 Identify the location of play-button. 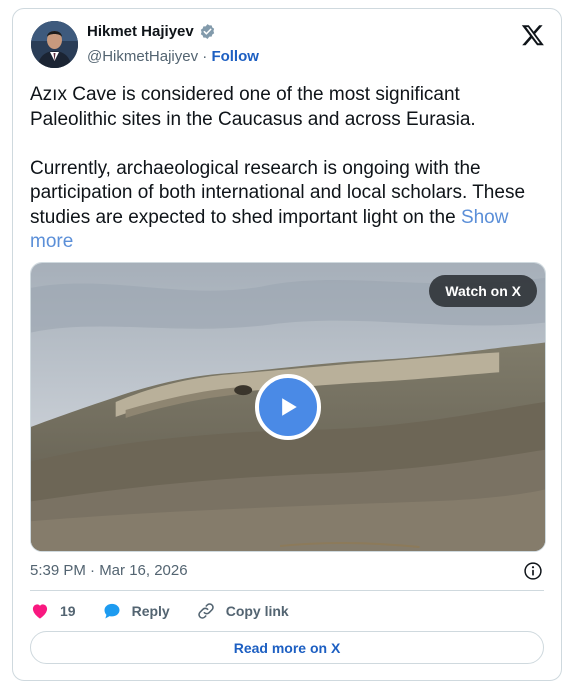
(288, 407).